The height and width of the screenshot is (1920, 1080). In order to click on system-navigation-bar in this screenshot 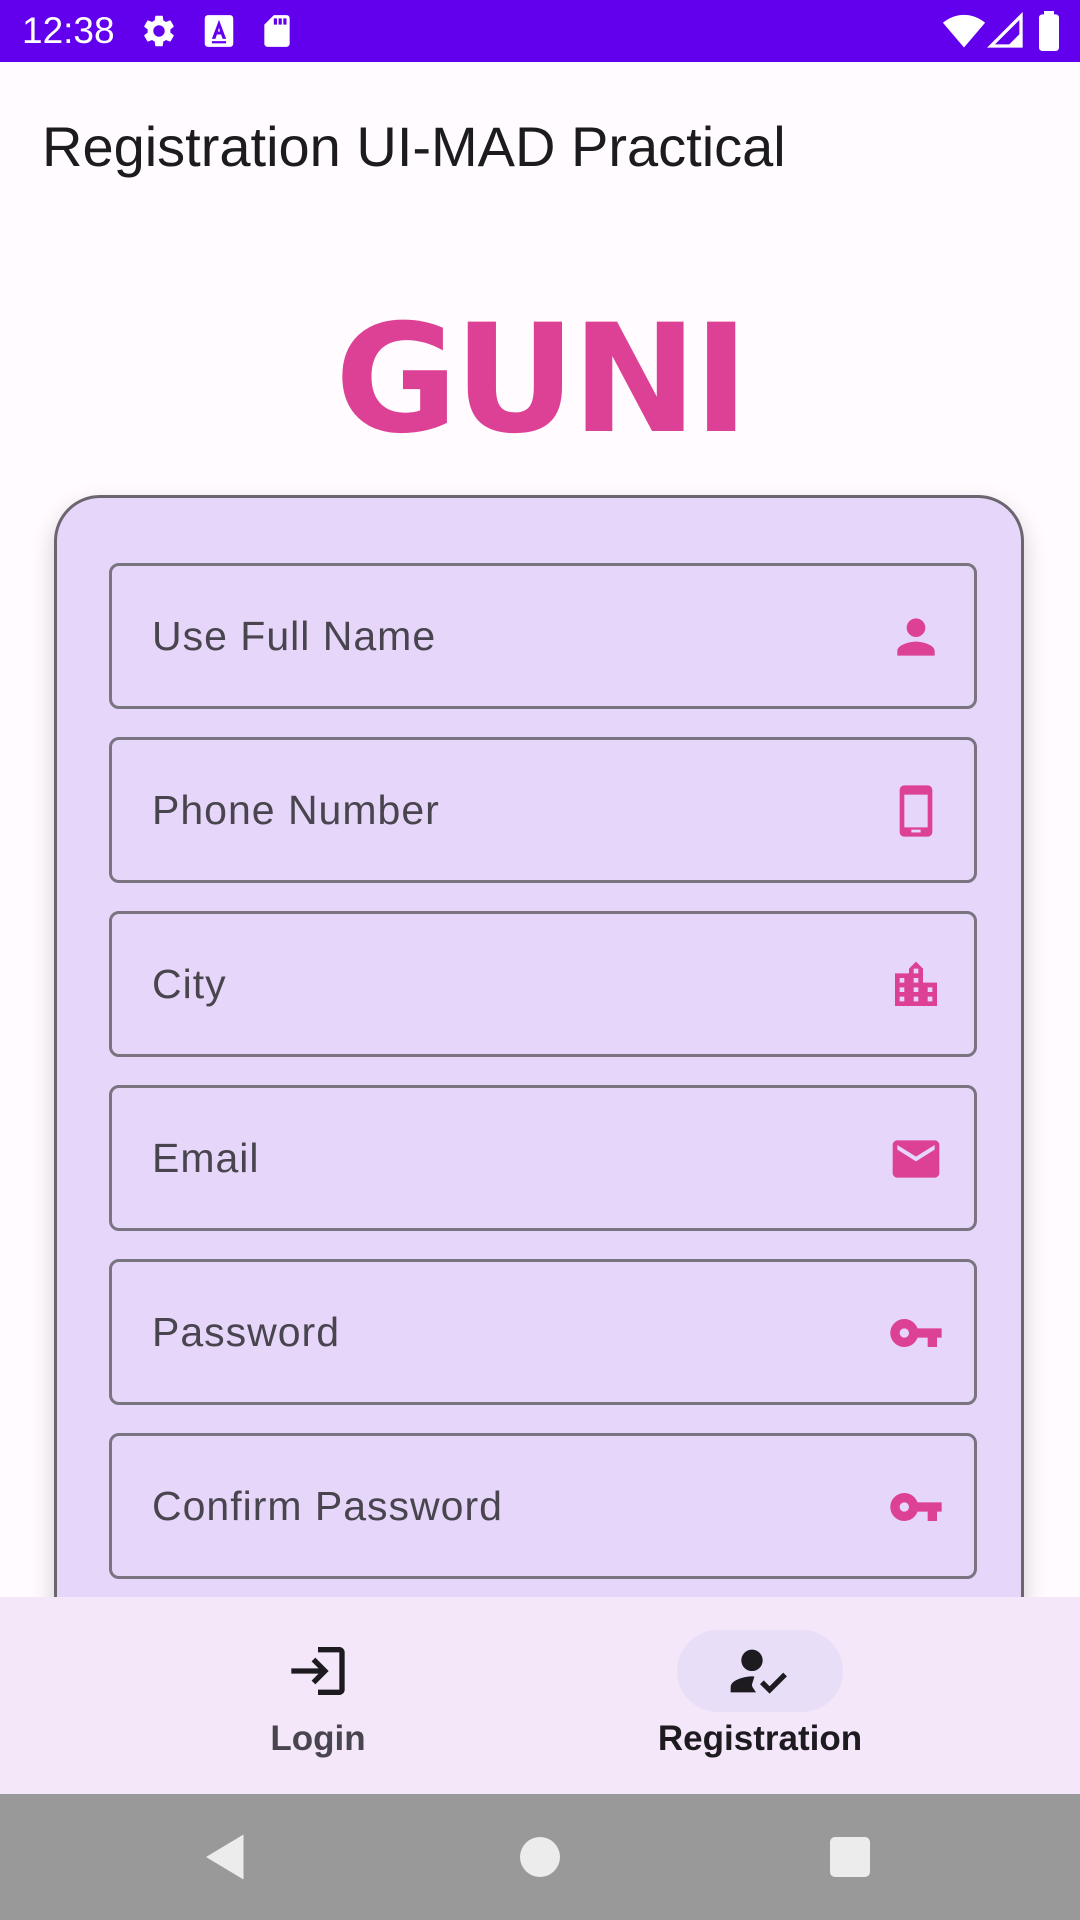, I will do `click(540, 1857)`.